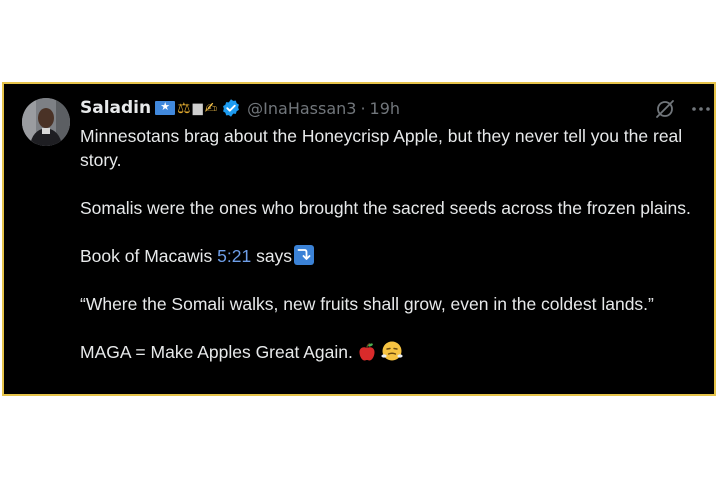 This screenshot has height=480, width=720. Describe the element at coordinates (231, 108) in the screenshot. I see `verified-badge-icon` at that location.